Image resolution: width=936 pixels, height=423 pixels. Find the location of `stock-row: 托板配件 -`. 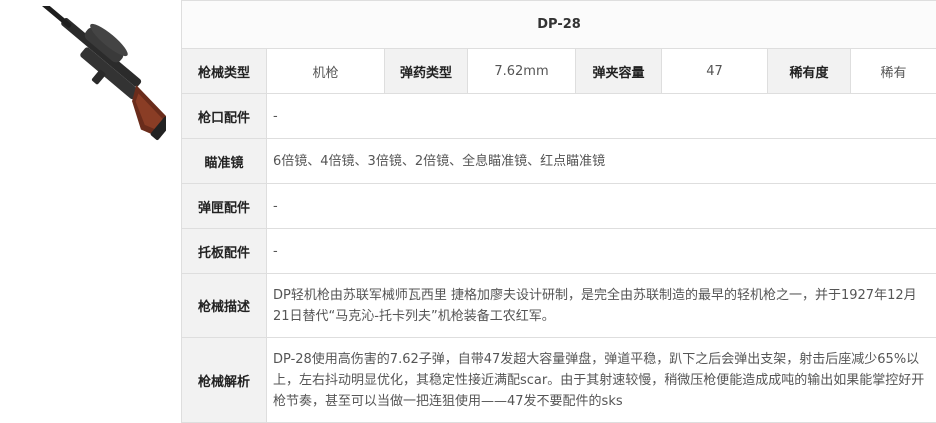

stock-row: 托板配件 - is located at coordinates (559, 251).